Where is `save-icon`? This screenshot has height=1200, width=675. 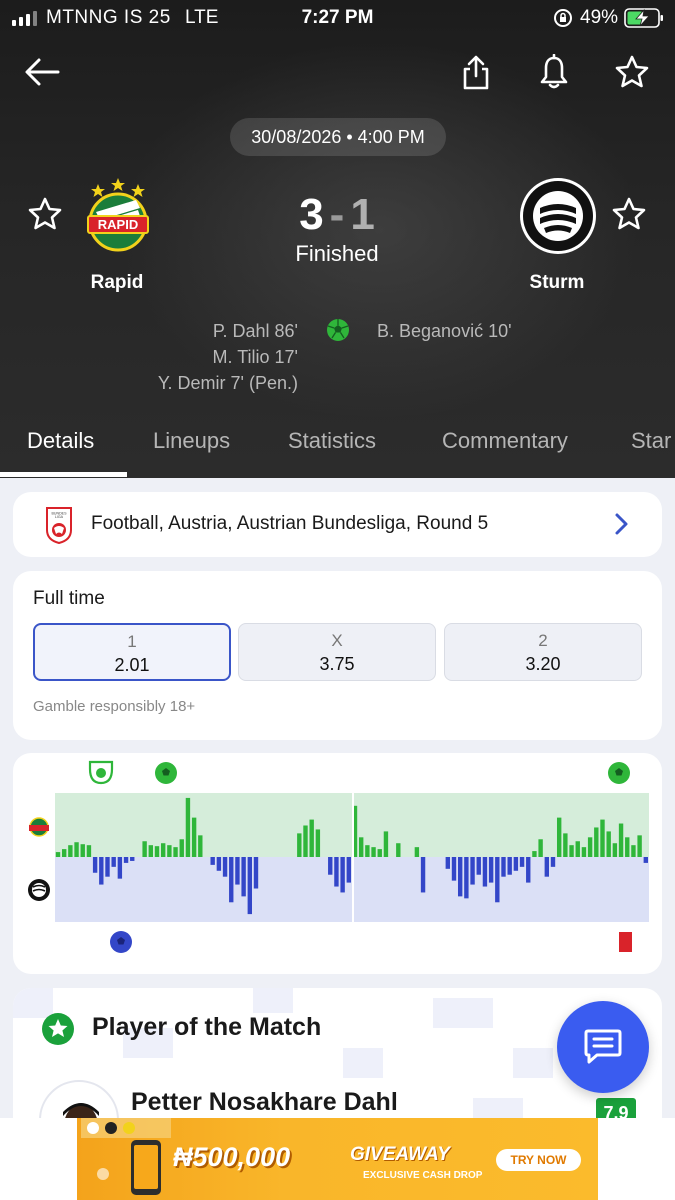
save-icon is located at coordinates (101, 772).